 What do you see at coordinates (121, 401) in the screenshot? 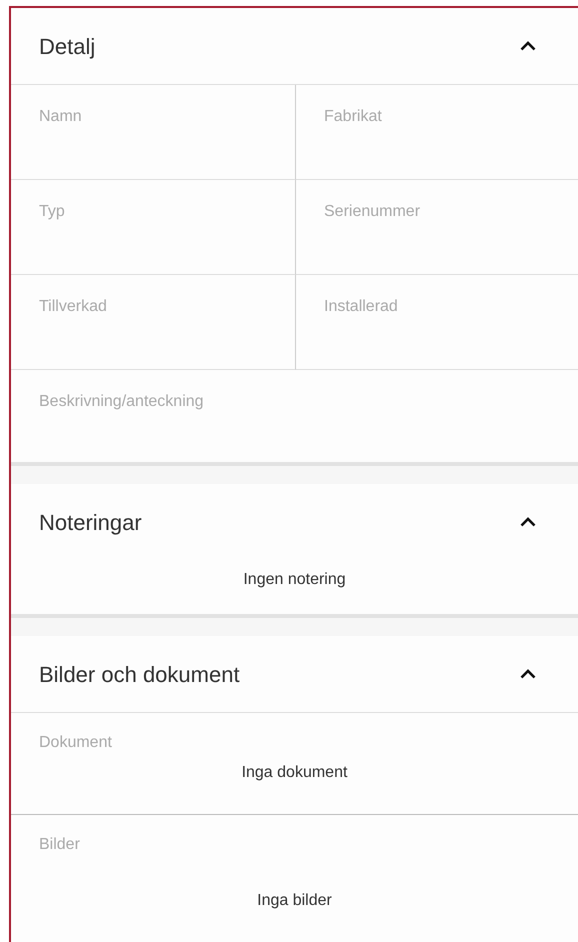
I see `field-label: Beskrivning/anteckning` at bounding box center [121, 401].